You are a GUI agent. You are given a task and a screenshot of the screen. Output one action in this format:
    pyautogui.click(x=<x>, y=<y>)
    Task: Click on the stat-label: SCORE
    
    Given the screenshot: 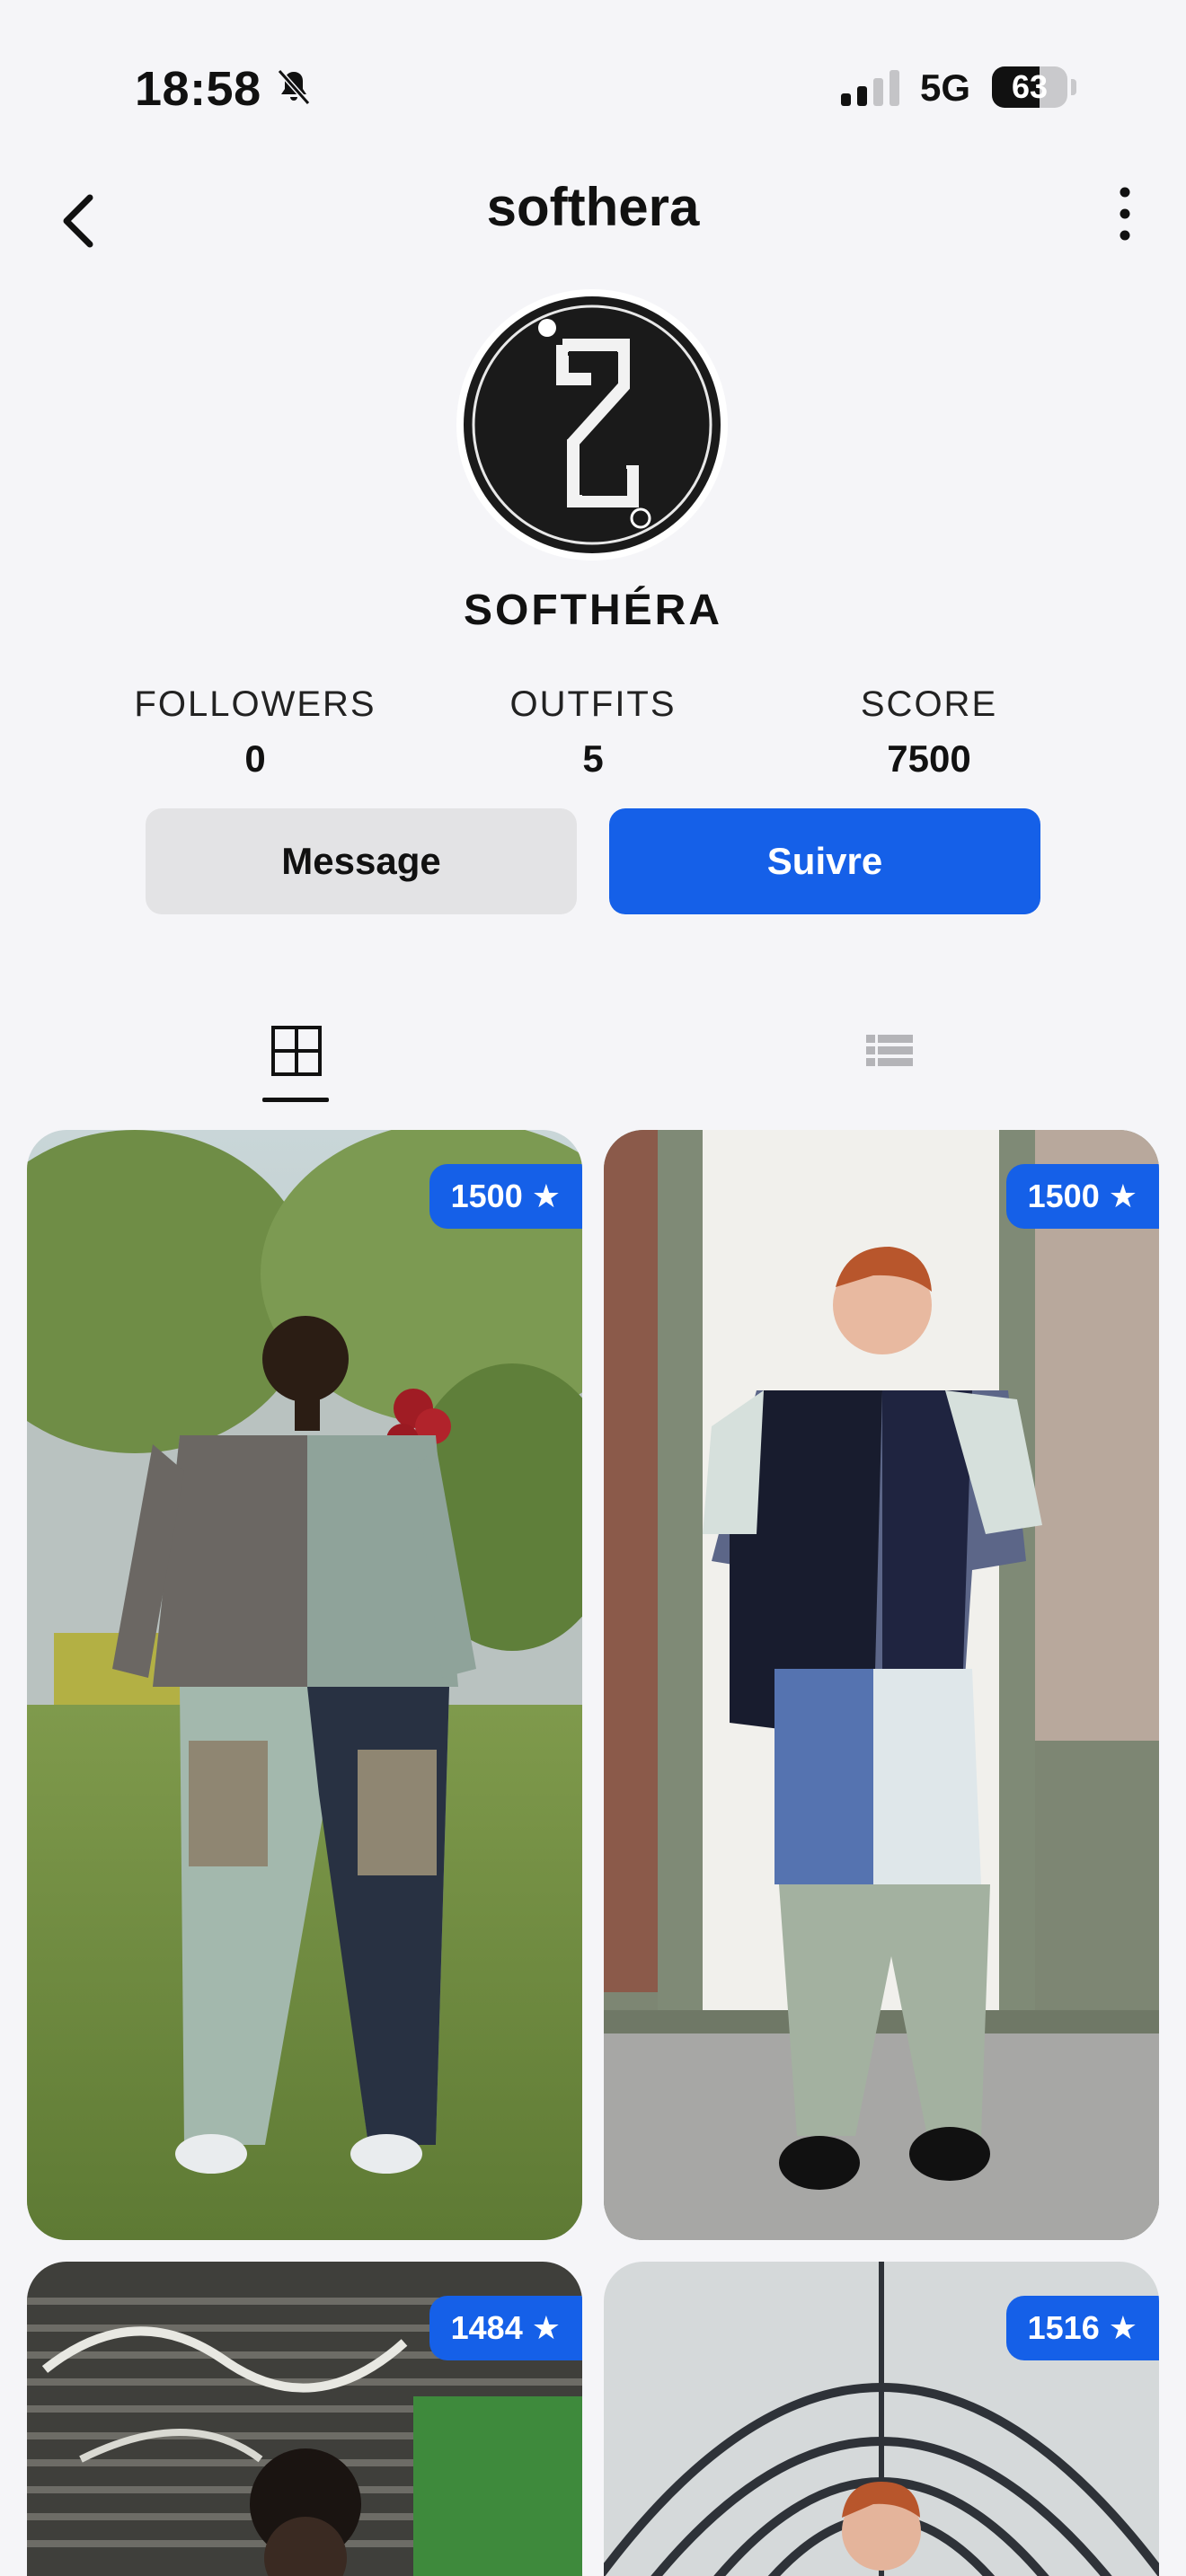 What is the action you would take?
    pyautogui.click(x=929, y=704)
    